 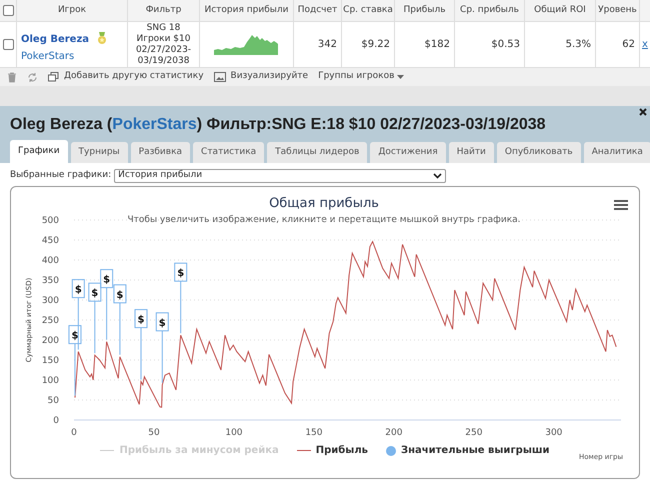 I want to click on select-label: Выбранные графики:, so click(x=61, y=175).